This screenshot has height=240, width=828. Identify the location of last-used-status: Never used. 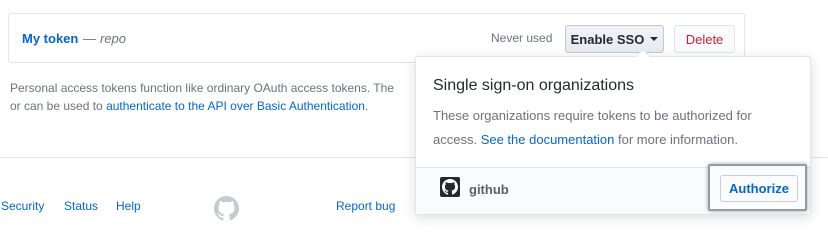
(522, 38).